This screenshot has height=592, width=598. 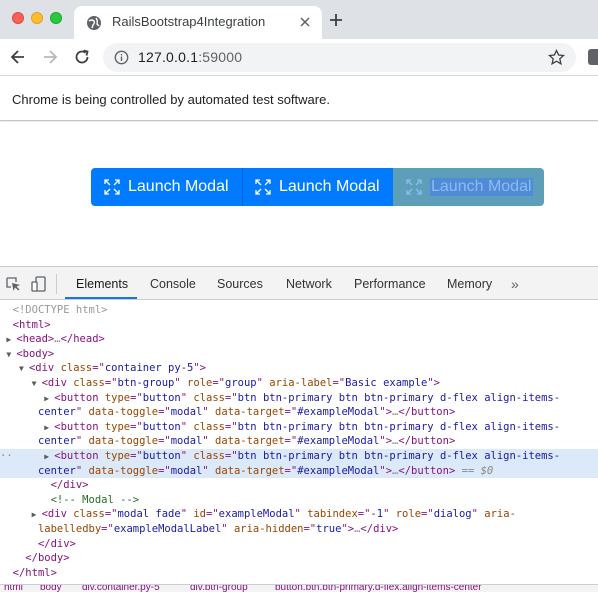 What do you see at coordinates (299, 310) in the screenshot?
I see `dom-node: <!DOCTYPE html>` at bounding box center [299, 310].